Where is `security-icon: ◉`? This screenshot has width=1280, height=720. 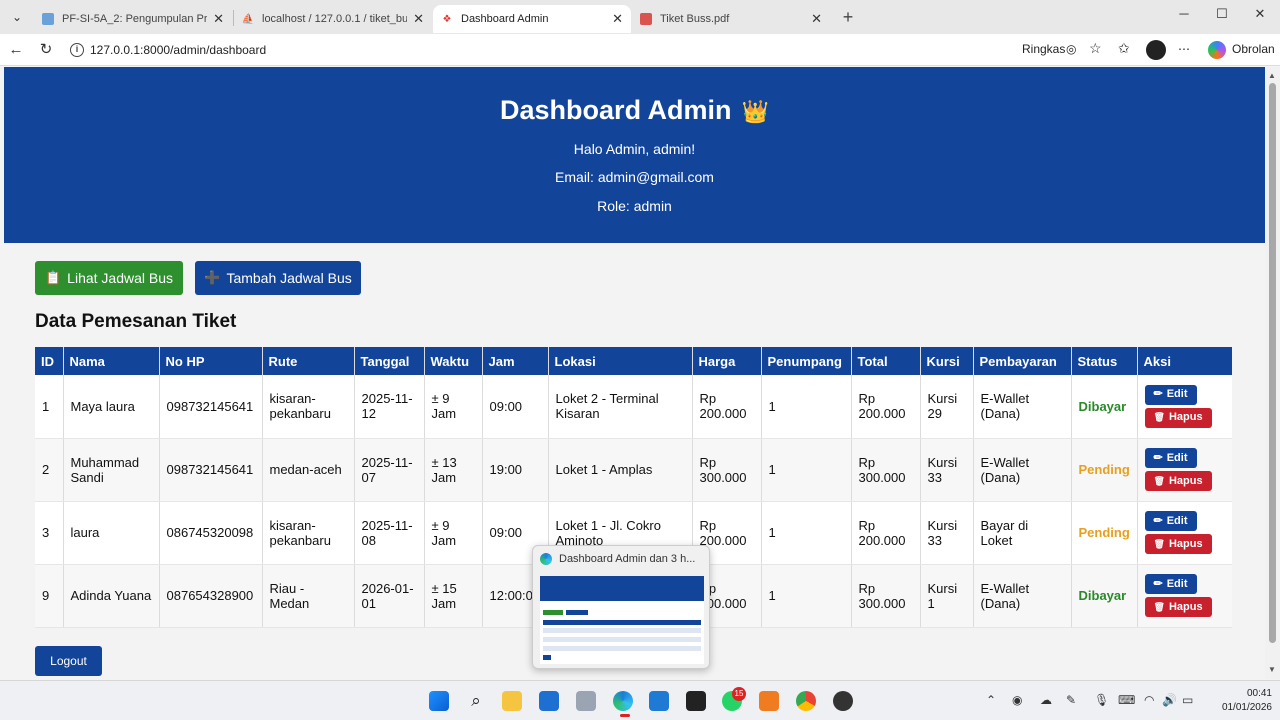 security-icon: ◉ is located at coordinates (1017, 700).